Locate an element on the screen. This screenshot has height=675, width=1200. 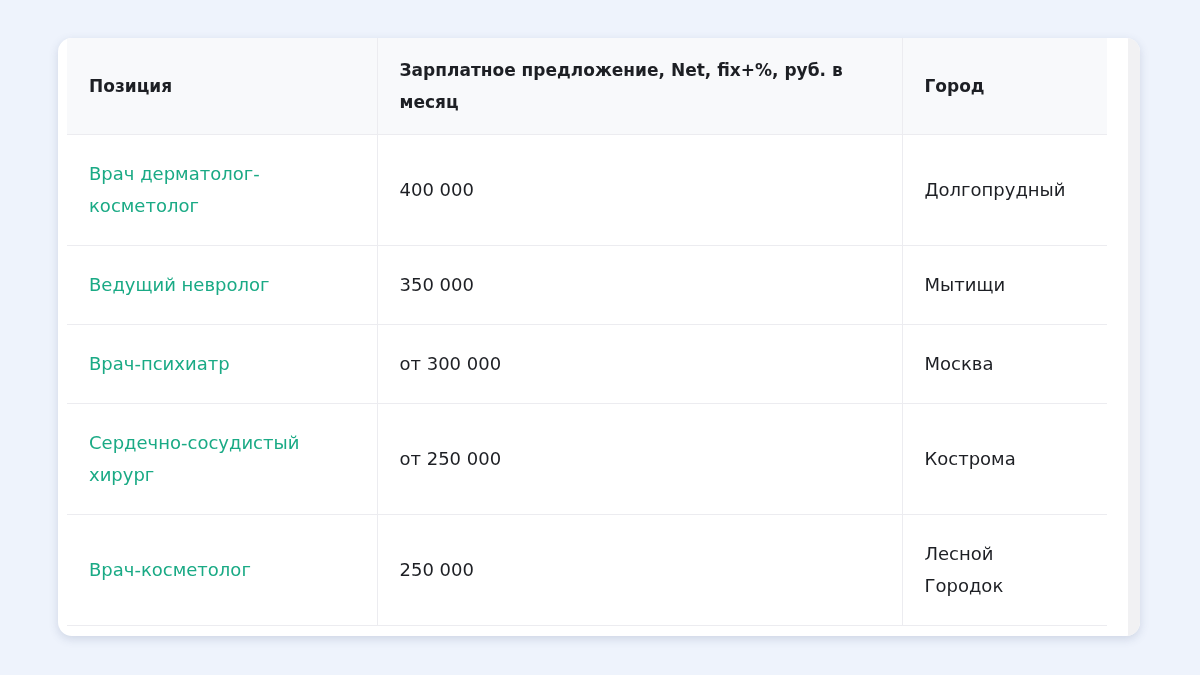
position-link: Ведущий невролог is located at coordinates (179, 285).